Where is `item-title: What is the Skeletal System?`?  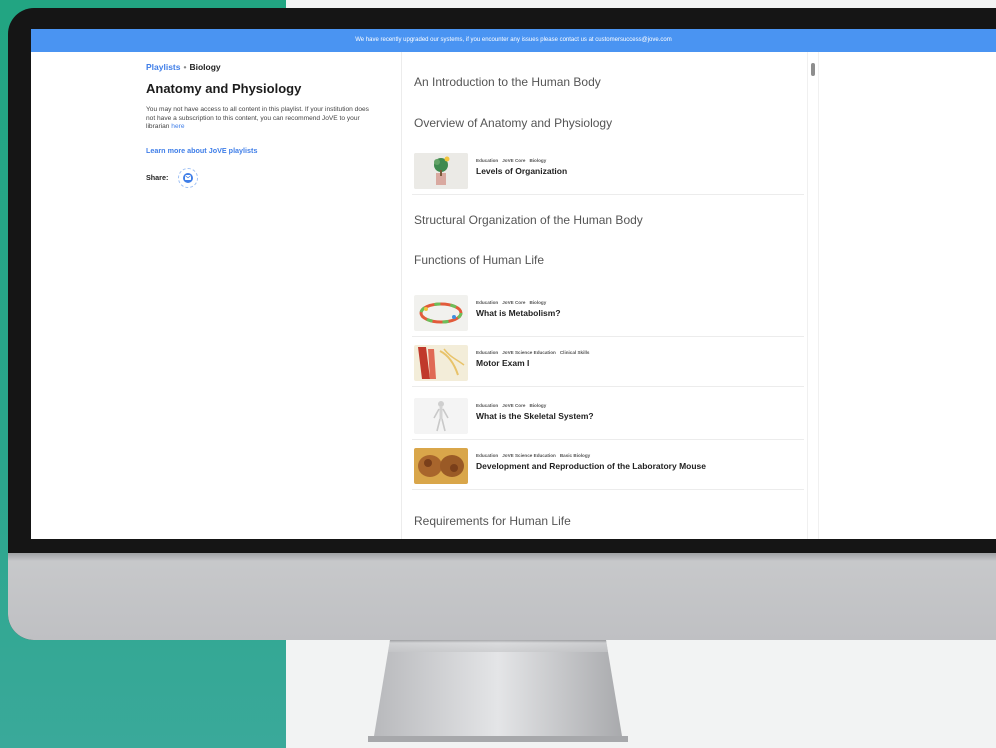 item-title: What is the Skeletal System? is located at coordinates (535, 416).